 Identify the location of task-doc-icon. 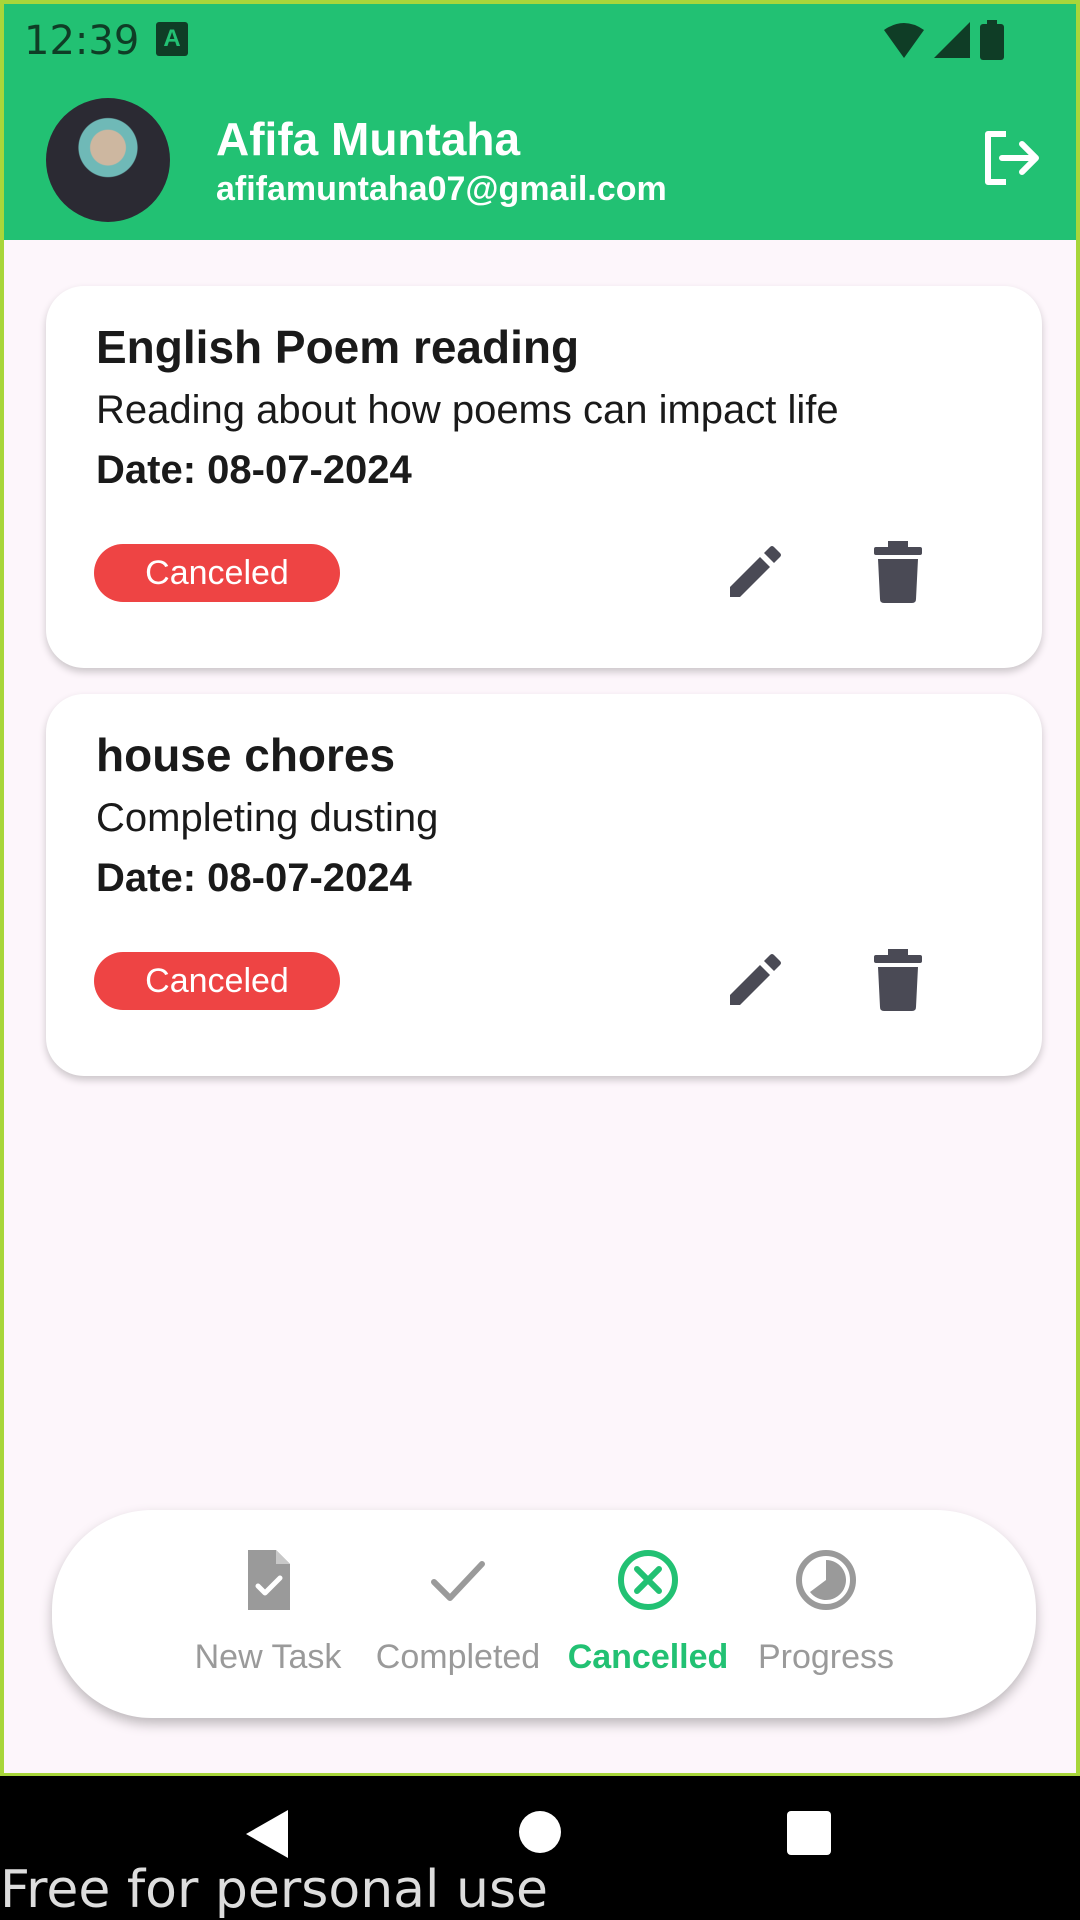
(269, 1580).